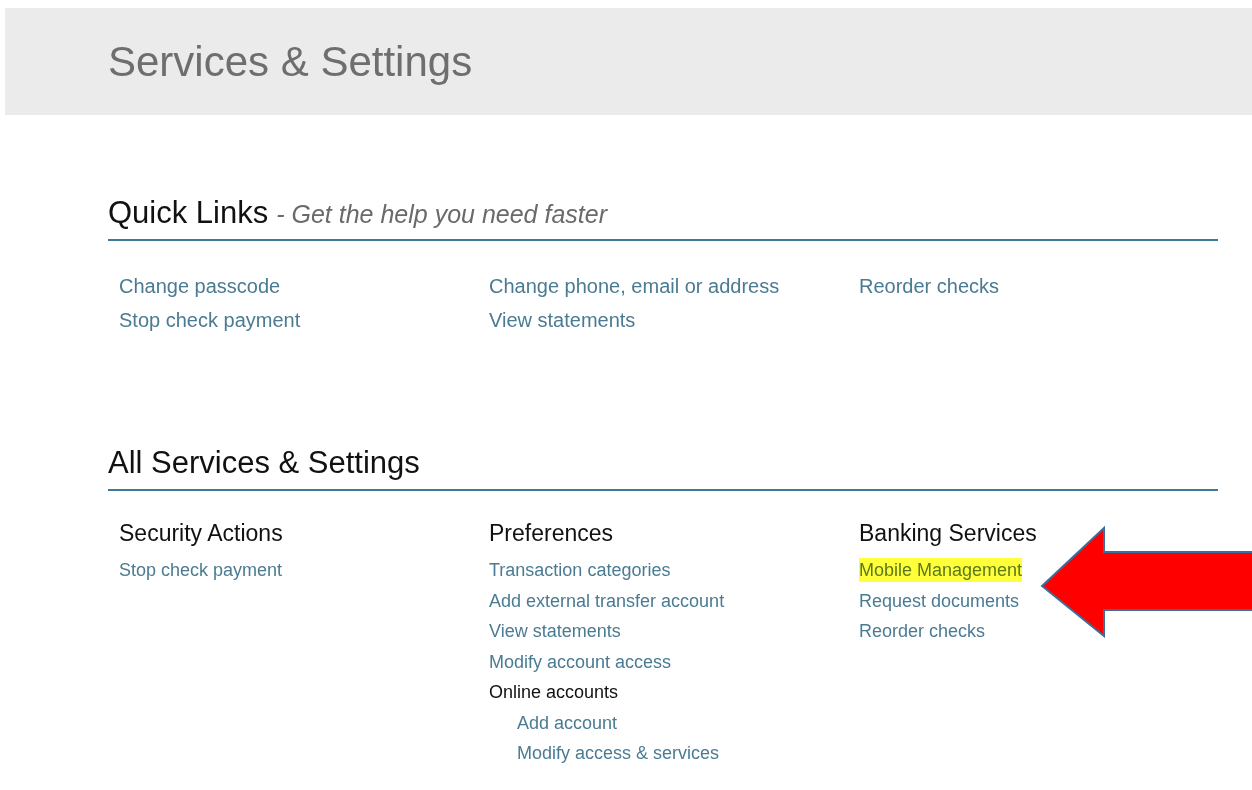 The image size is (1252, 790). Describe the element at coordinates (580, 661) in the screenshot. I see `service-link: Modify account access` at that location.